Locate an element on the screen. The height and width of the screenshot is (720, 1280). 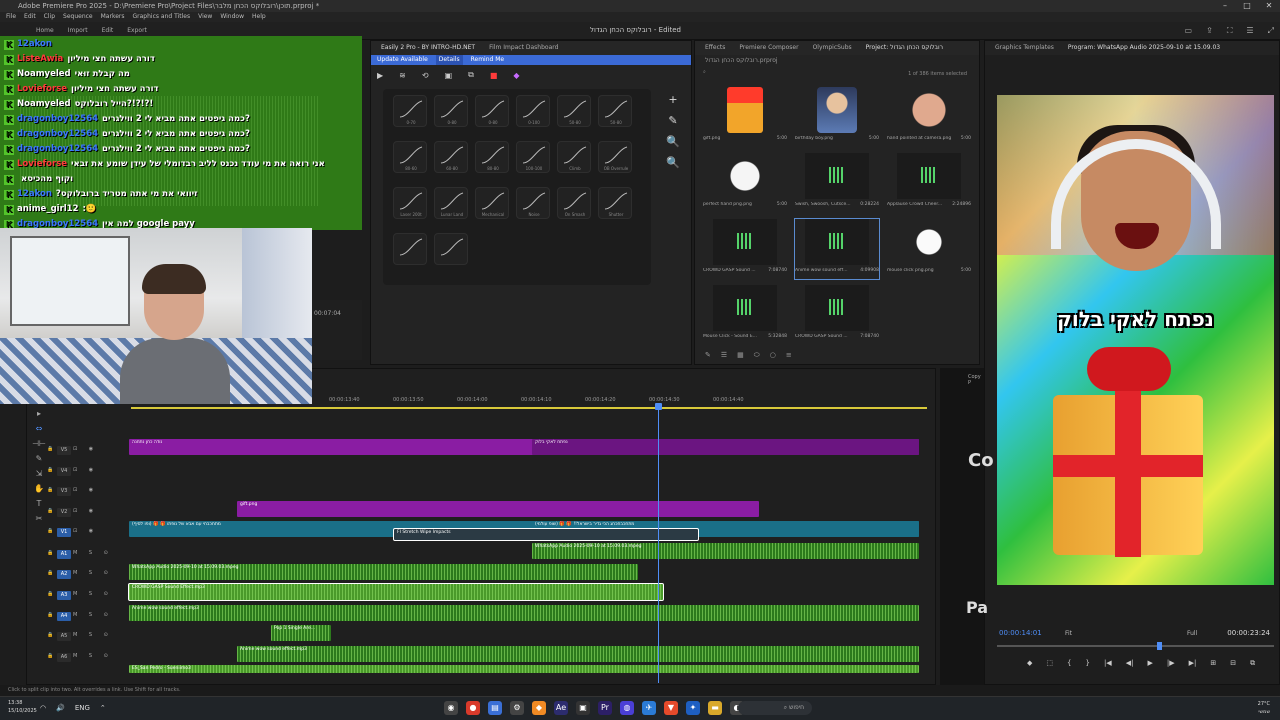
easing-preset: 0-70 is located at coordinates (410, 111).